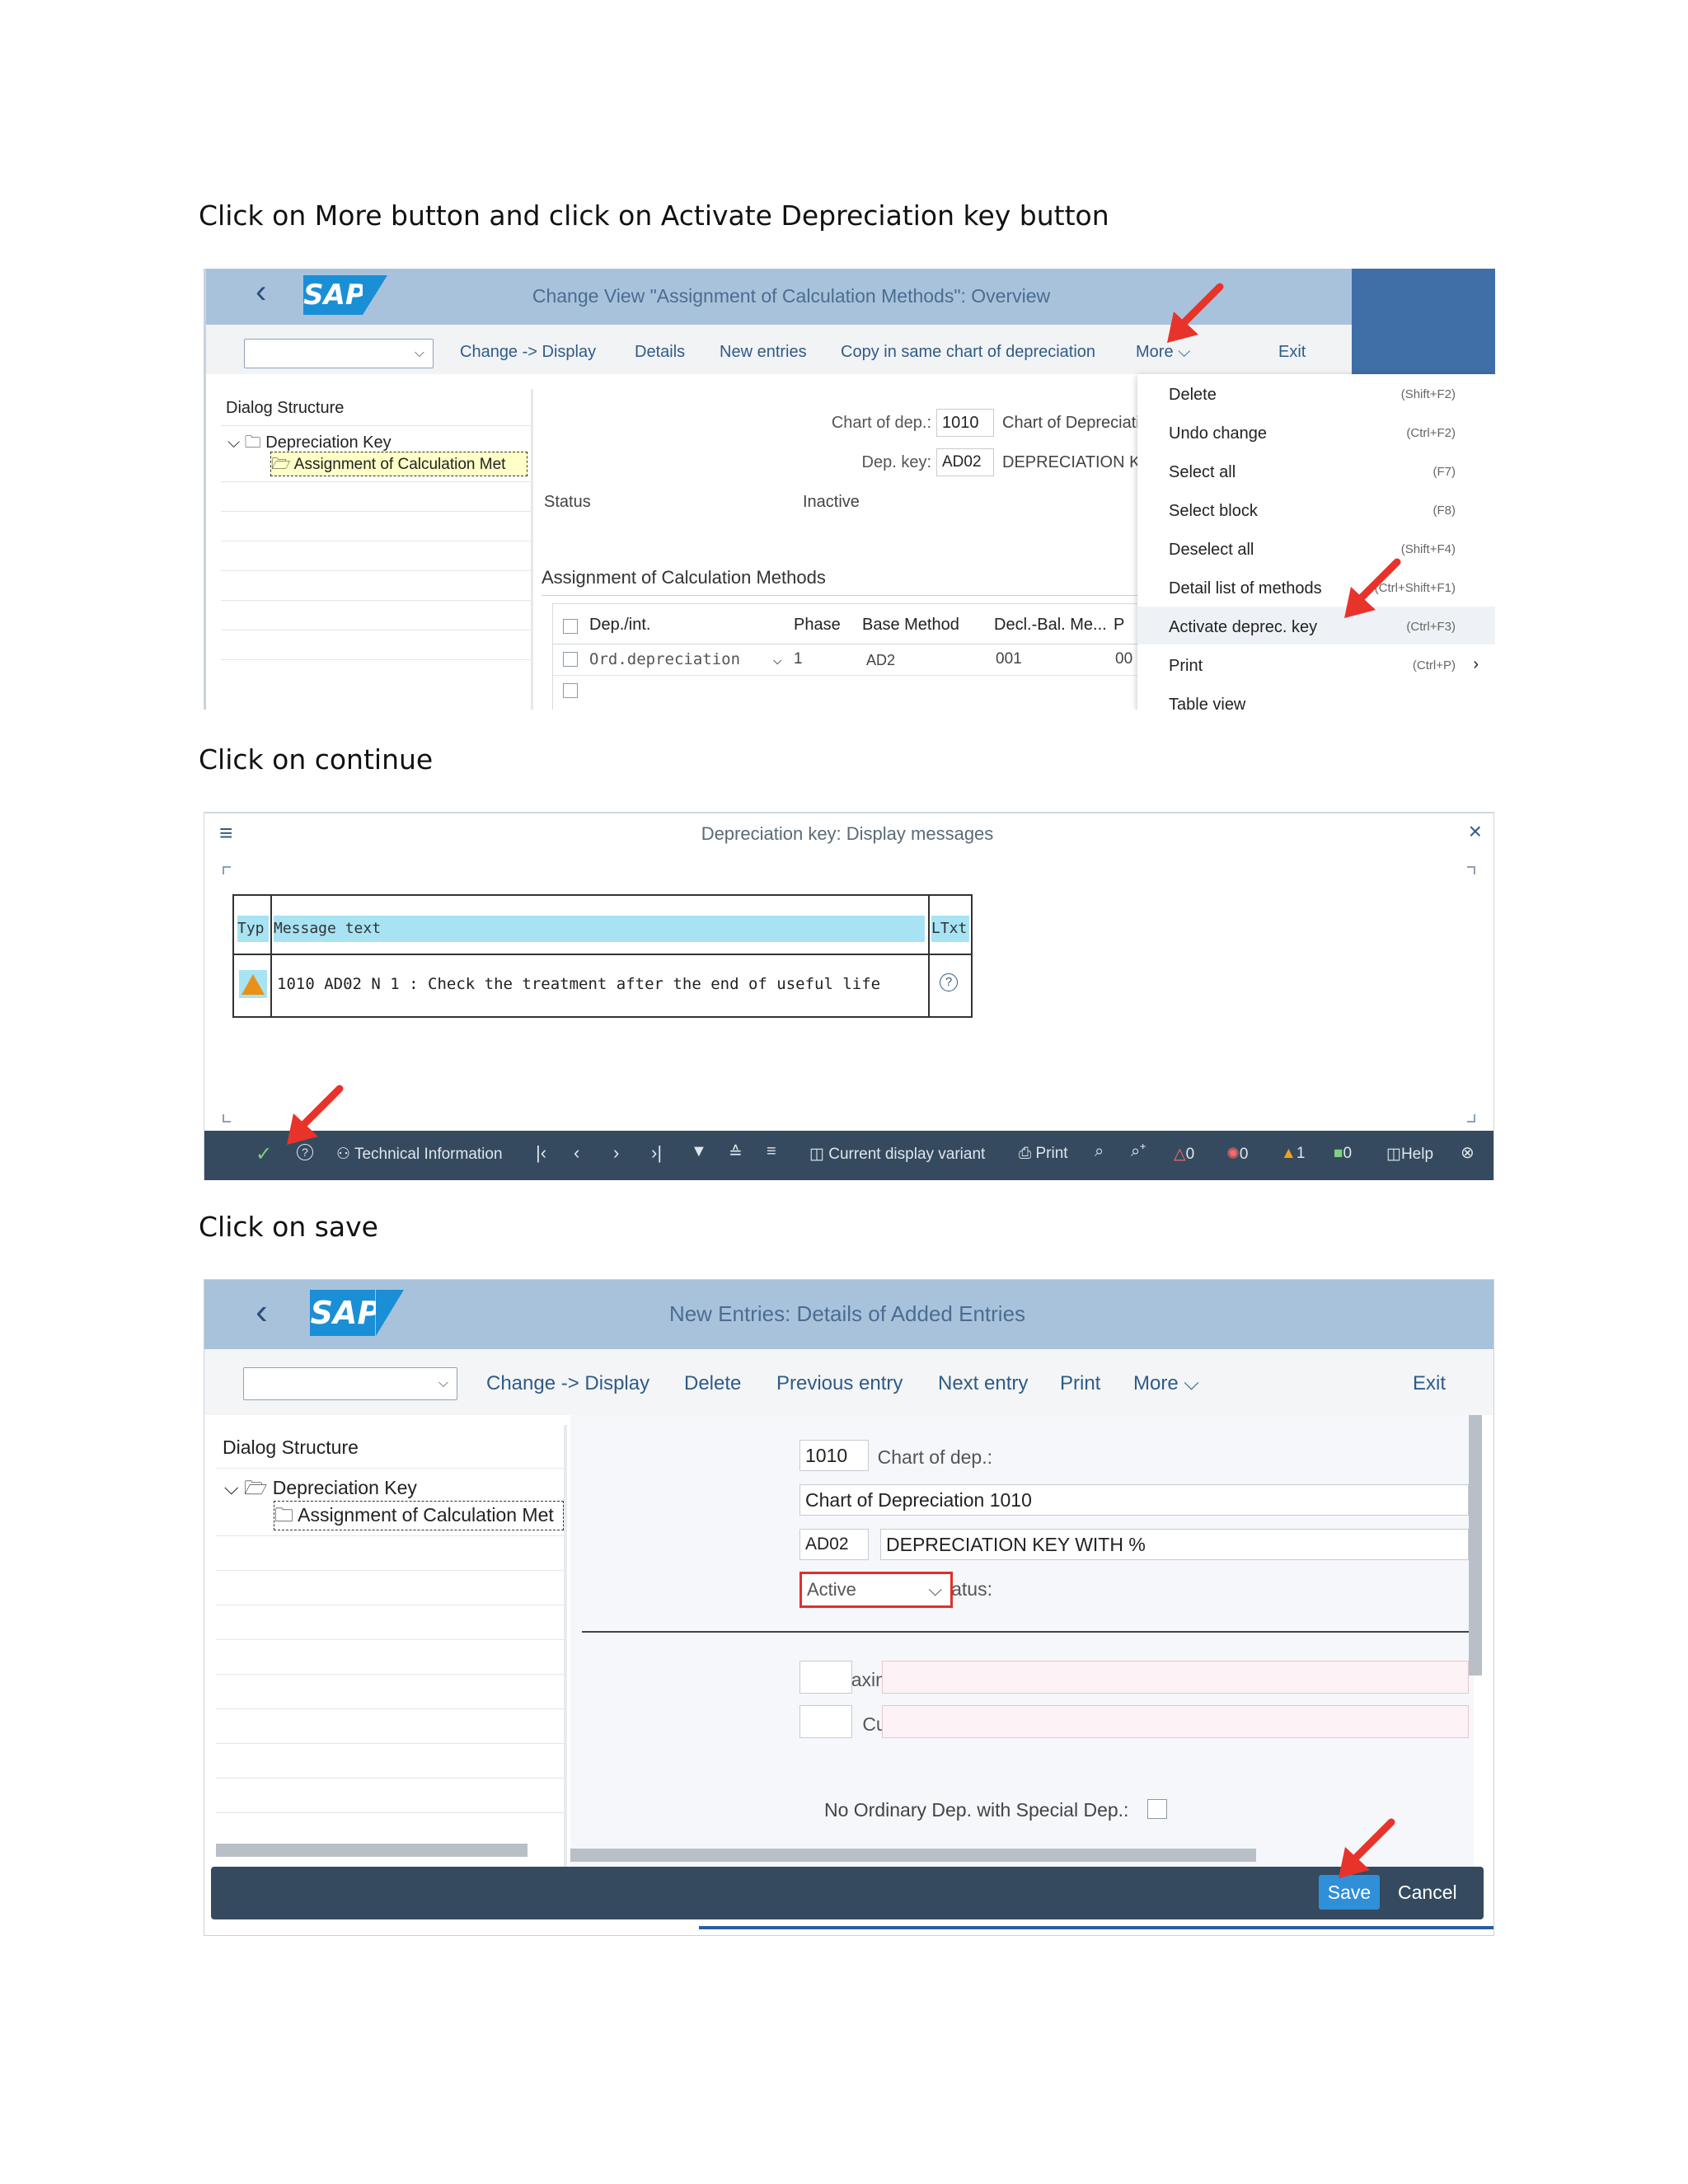 The width and height of the screenshot is (1688, 2184). Describe the element at coordinates (660, 352) in the screenshot. I see `details-button: Details` at that location.